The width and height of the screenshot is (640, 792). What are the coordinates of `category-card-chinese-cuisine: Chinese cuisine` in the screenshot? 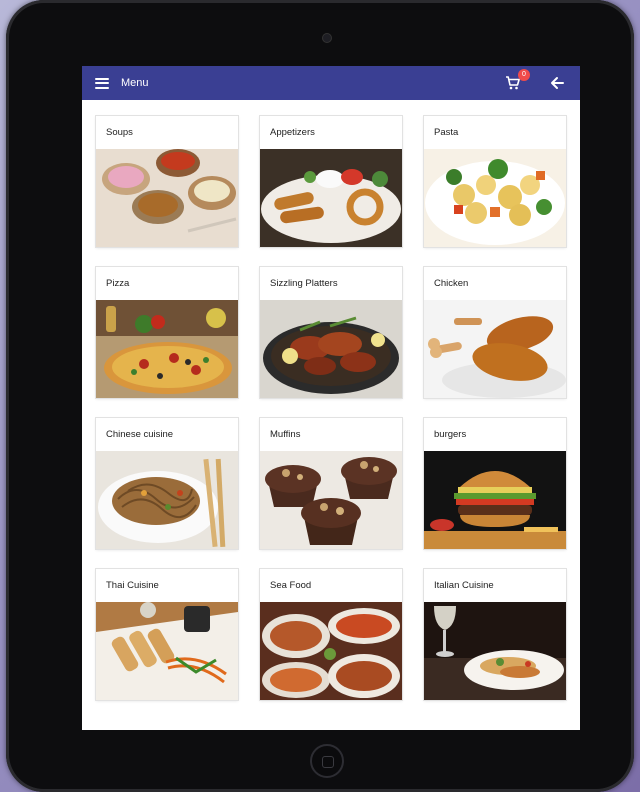 It's located at (167, 483).